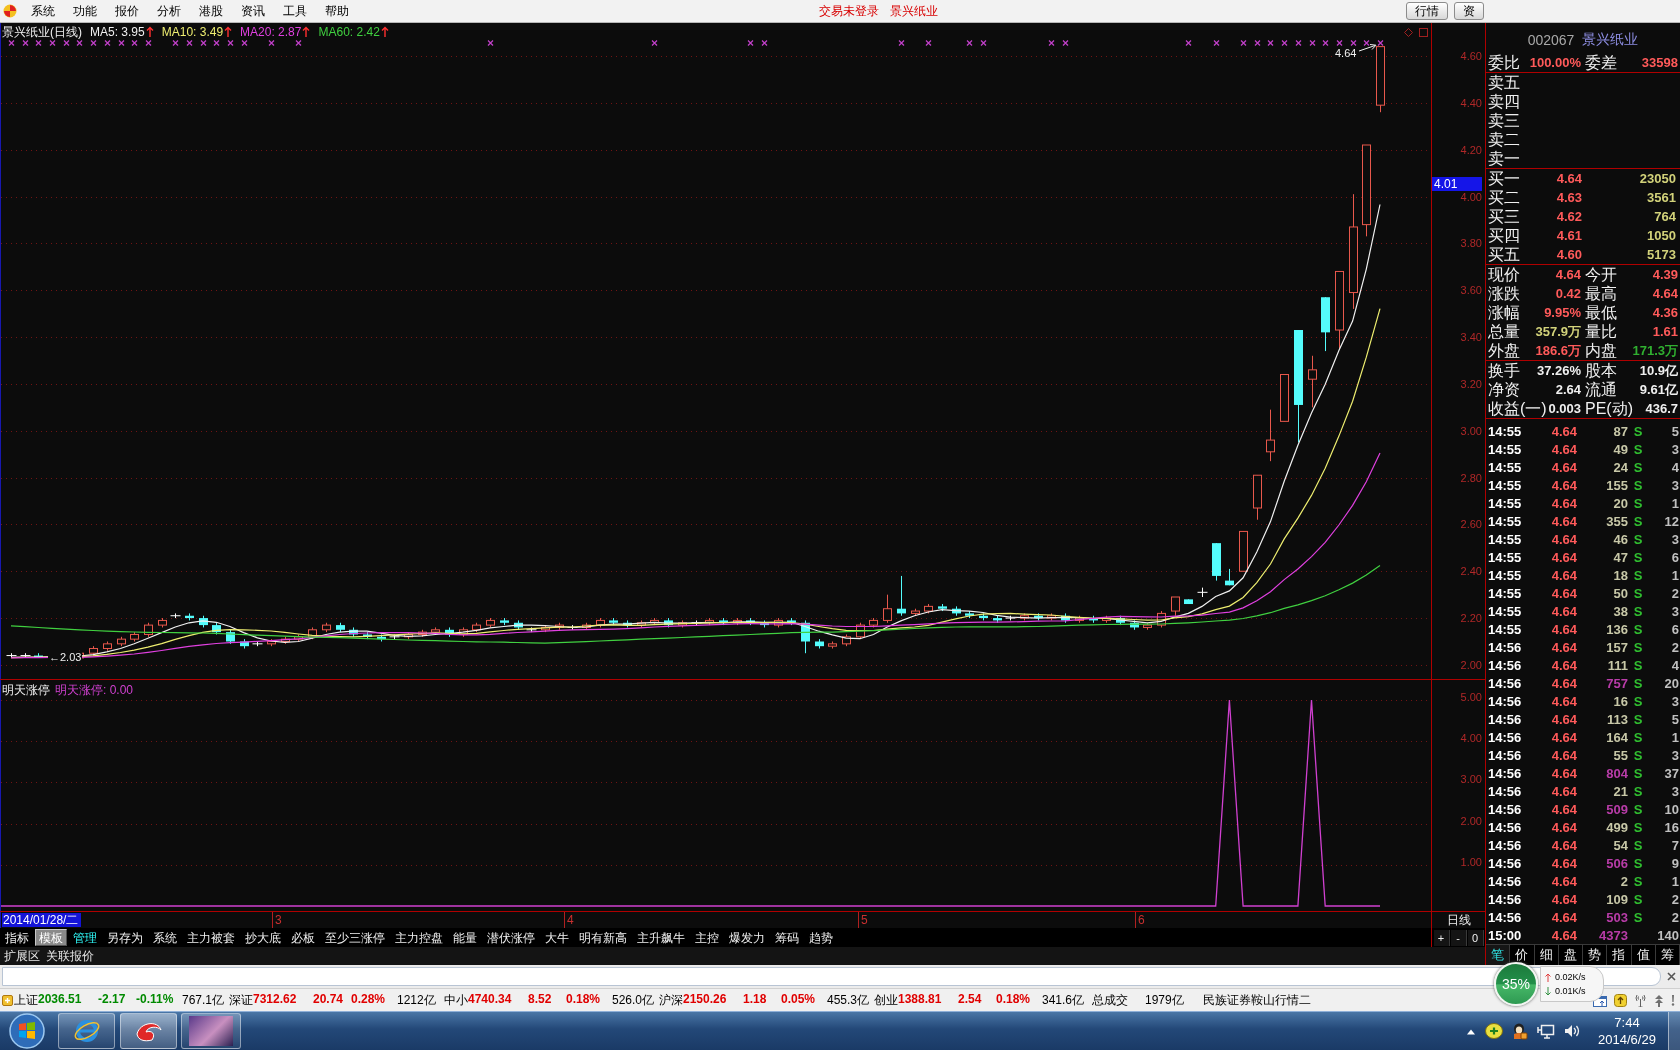 The width and height of the screenshot is (1680, 1050). I want to click on toolbar-tab: 潜伏涨停, so click(511, 937).